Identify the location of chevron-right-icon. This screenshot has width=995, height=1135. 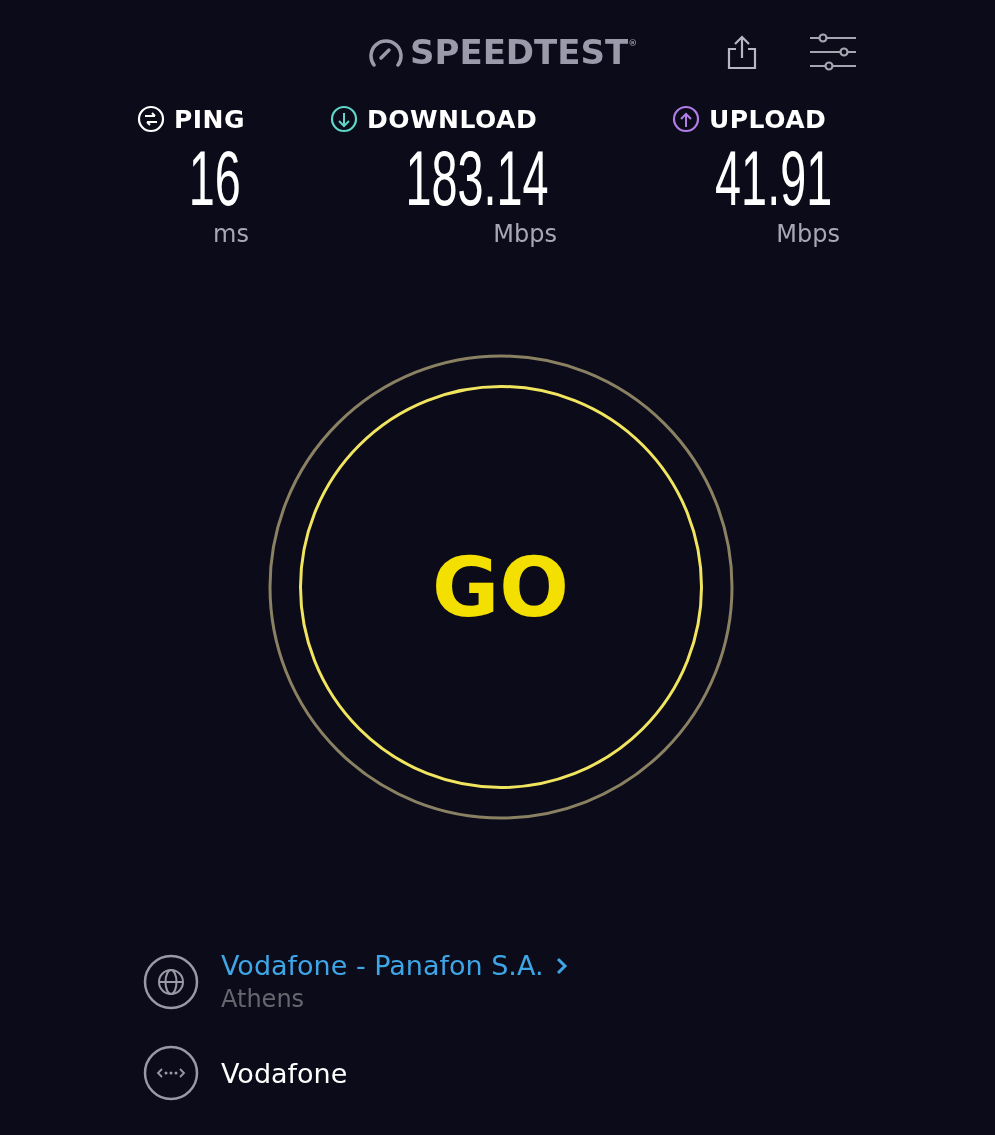
(561, 965).